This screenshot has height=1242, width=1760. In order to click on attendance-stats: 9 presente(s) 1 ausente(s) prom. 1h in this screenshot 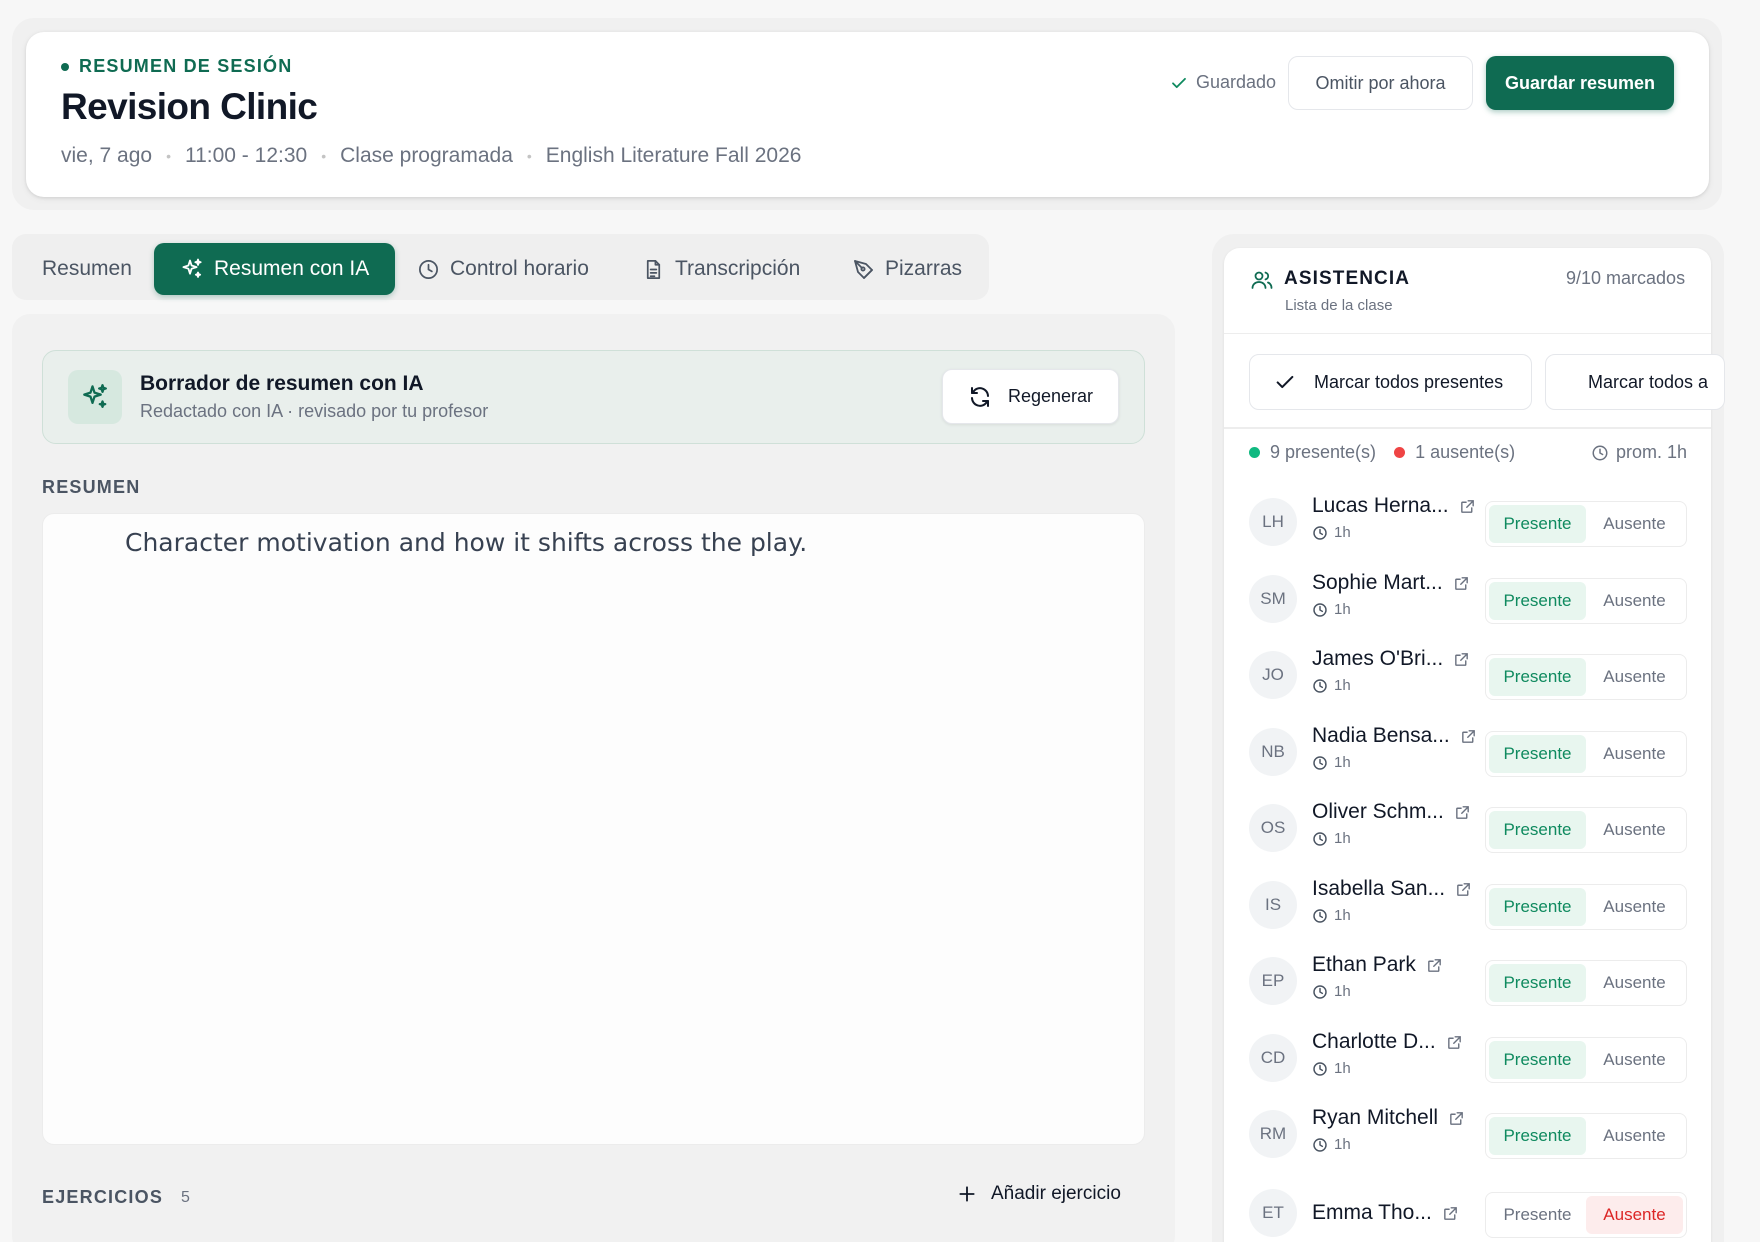, I will do `click(1468, 452)`.